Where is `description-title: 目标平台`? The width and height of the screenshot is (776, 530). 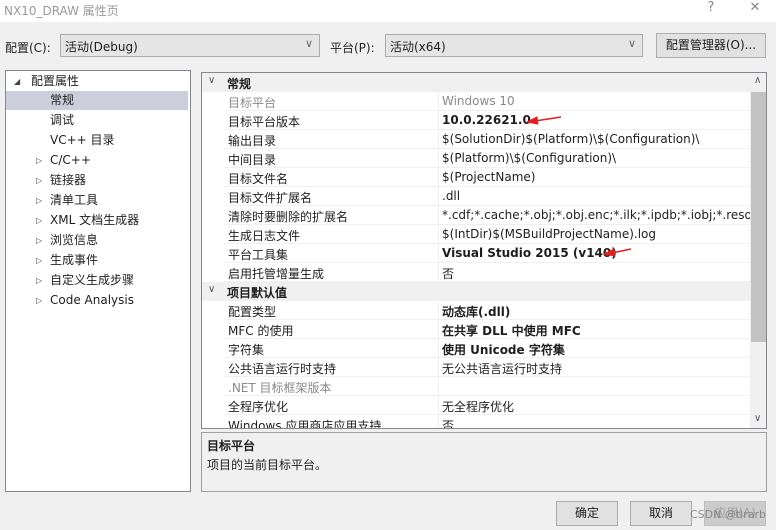 description-title: 目标平台 is located at coordinates (231, 446).